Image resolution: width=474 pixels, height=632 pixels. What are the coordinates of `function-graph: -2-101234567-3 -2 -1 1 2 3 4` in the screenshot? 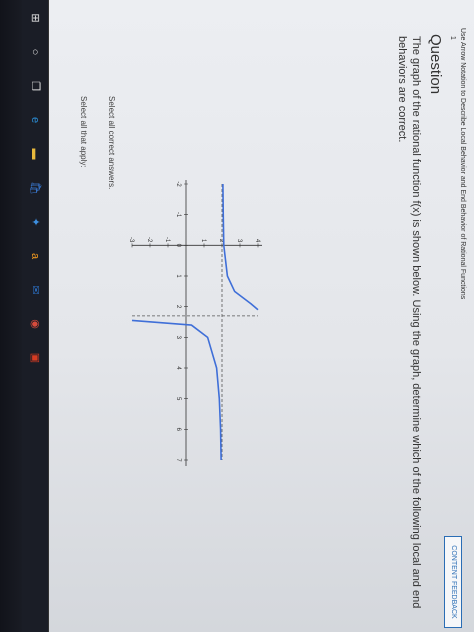 It's located at (195, 323).